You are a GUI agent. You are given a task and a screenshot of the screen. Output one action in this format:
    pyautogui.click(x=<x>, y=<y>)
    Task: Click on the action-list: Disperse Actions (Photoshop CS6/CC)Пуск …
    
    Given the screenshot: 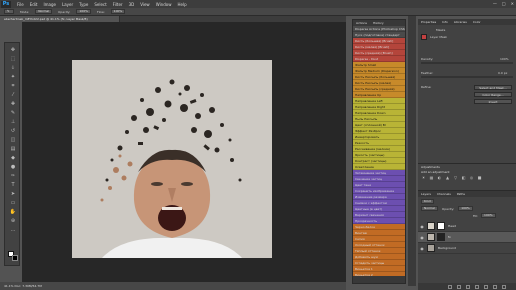 What is the action you would take?
    pyautogui.click(x=379, y=154)
    